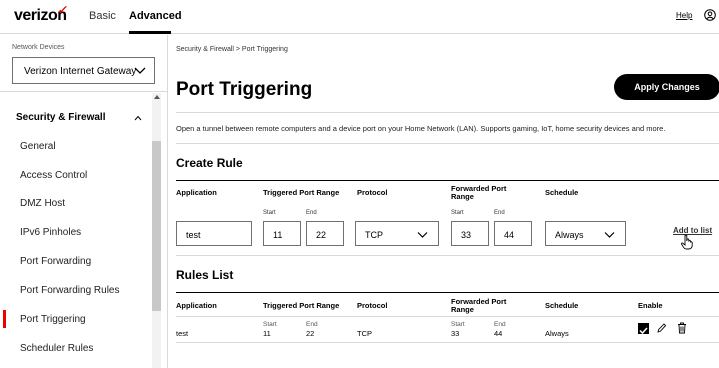 This screenshot has height=368, width=719. I want to click on application-input: test, so click(214, 233).